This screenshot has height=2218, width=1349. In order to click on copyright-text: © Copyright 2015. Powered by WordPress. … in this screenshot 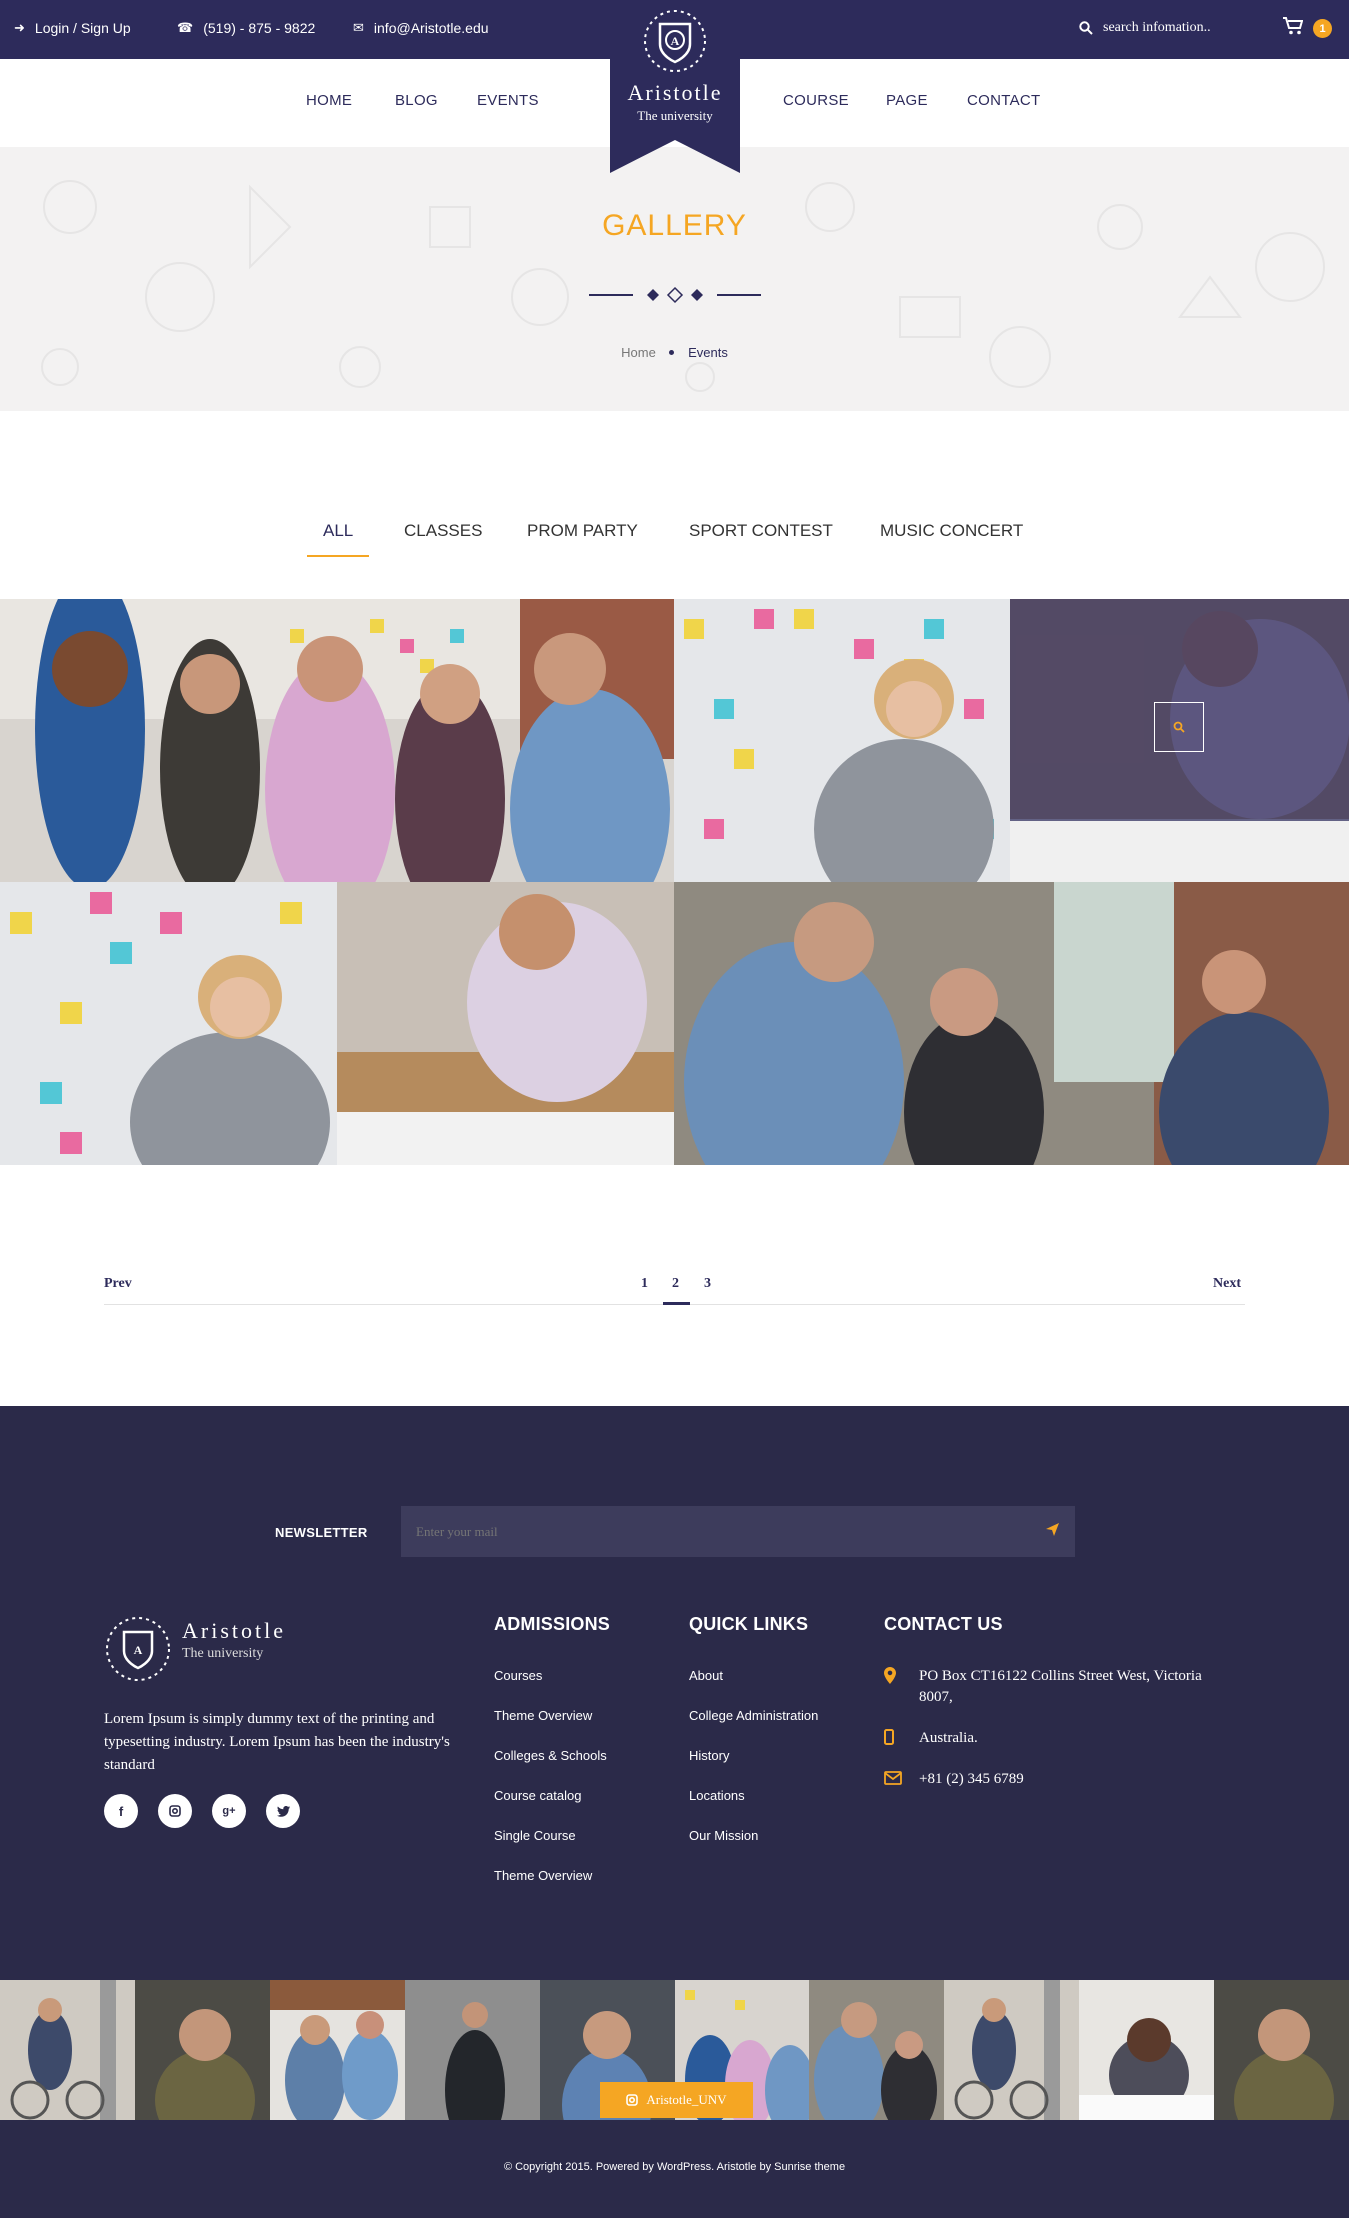, I will do `click(674, 2167)`.